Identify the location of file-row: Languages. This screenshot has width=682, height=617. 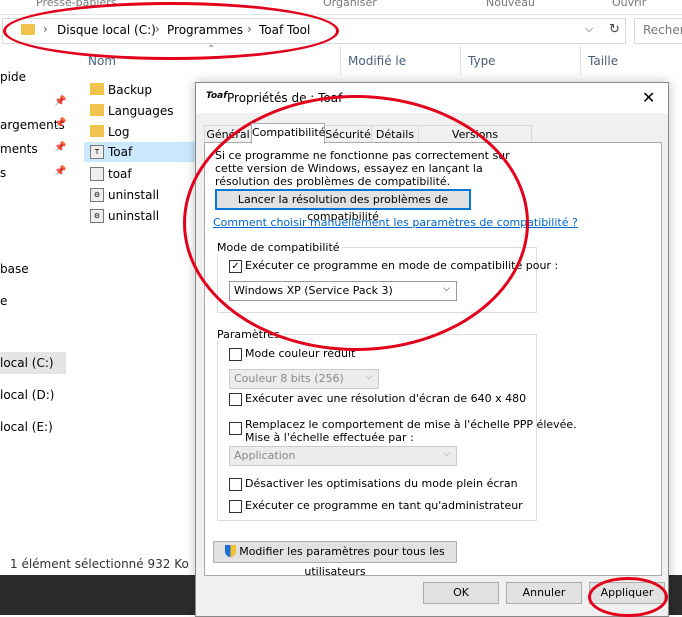
(143, 111).